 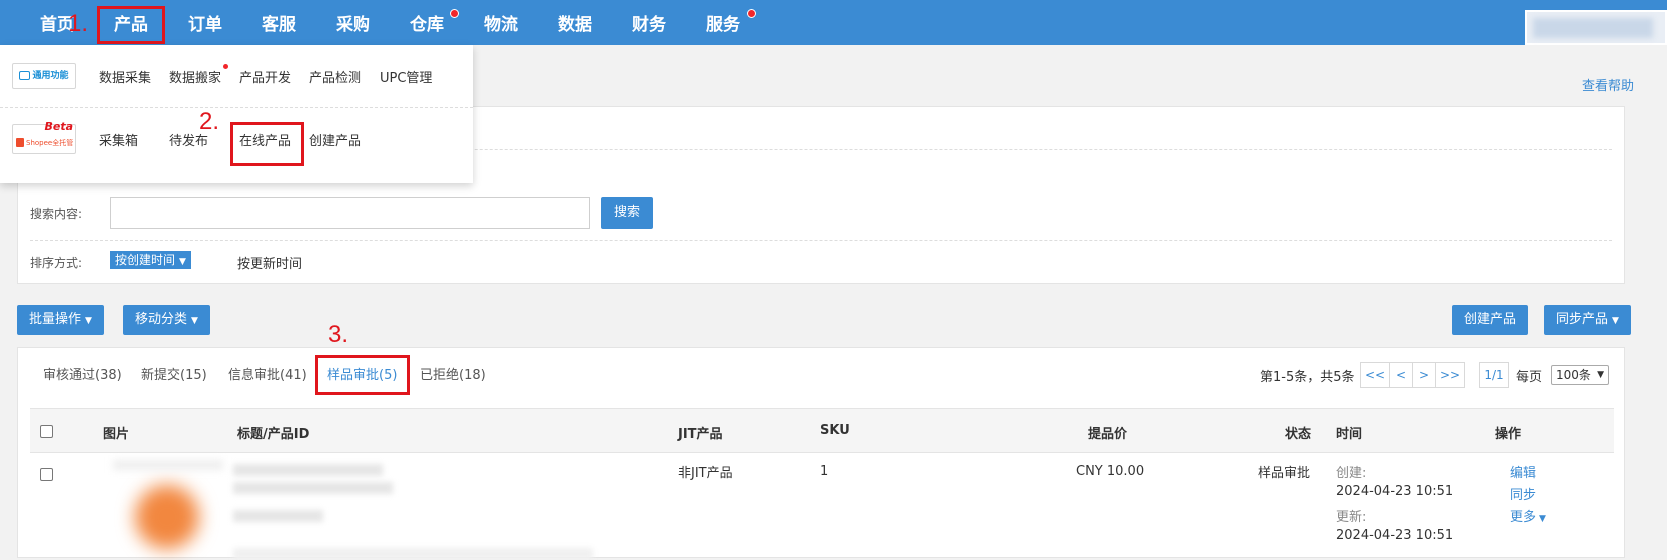 What do you see at coordinates (209, 121) in the screenshot?
I see `annotation-step-2: 2.` at bounding box center [209, 121].